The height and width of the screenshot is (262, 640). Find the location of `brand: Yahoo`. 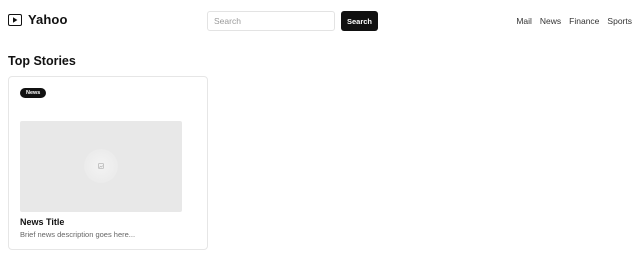

brand: Yahoo is located at coordinates (38, 20).